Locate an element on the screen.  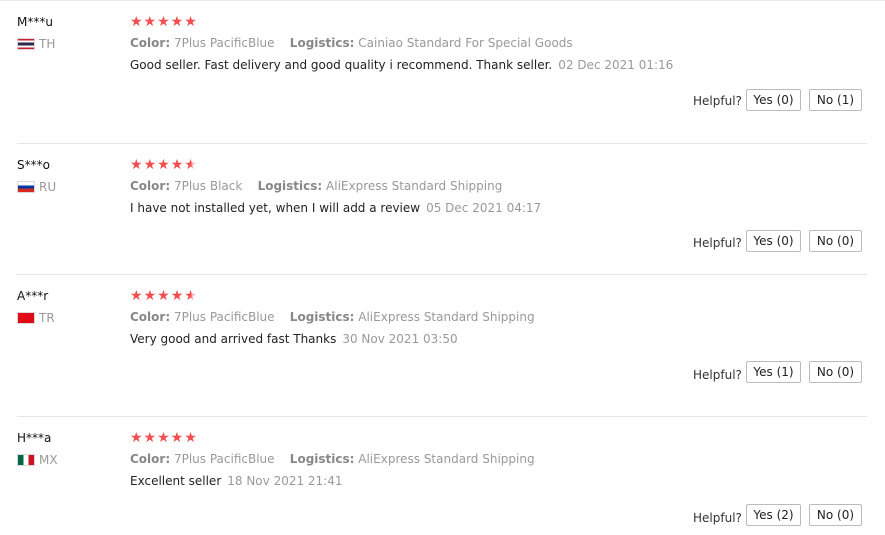
color-value: 7Plus Black is located at coordinates (208, 186).